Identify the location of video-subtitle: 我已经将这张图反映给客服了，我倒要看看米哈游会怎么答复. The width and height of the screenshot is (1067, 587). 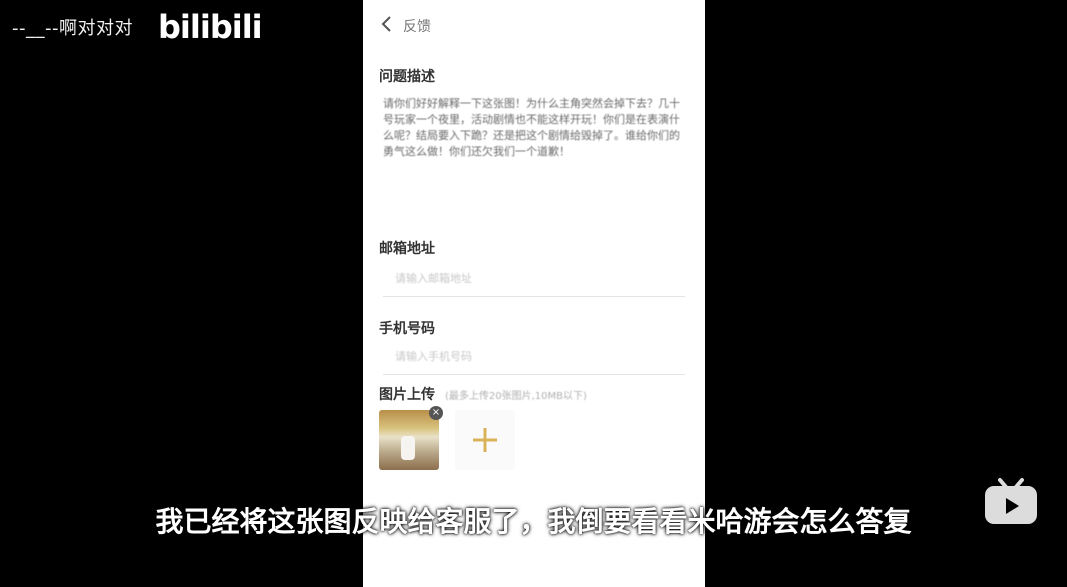
(533, 521).